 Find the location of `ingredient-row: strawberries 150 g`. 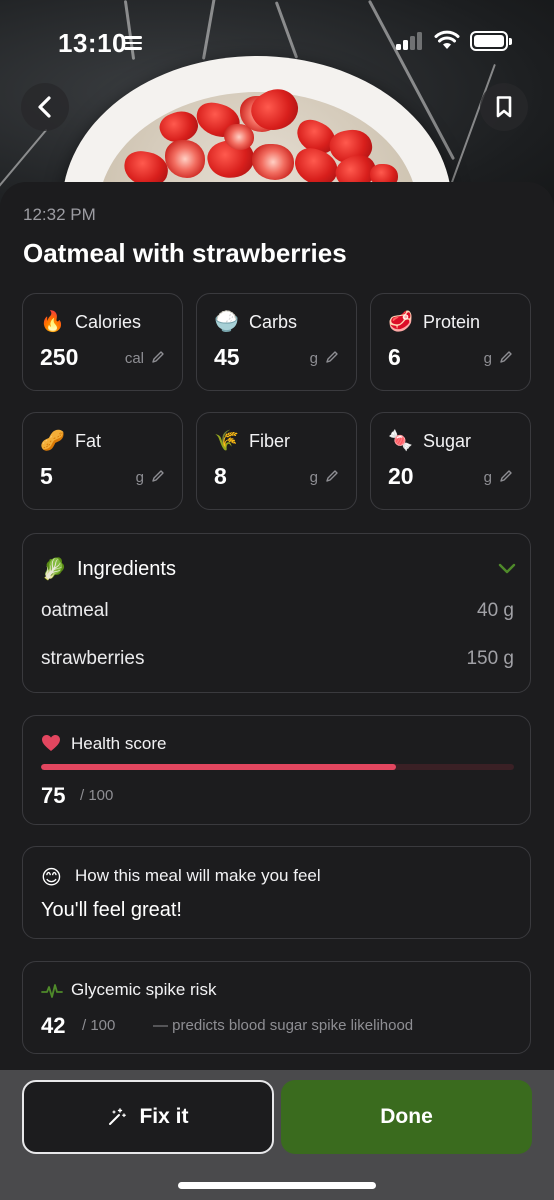

ingredient-row: strawberries 150 g is located at coordinates (277, 659).